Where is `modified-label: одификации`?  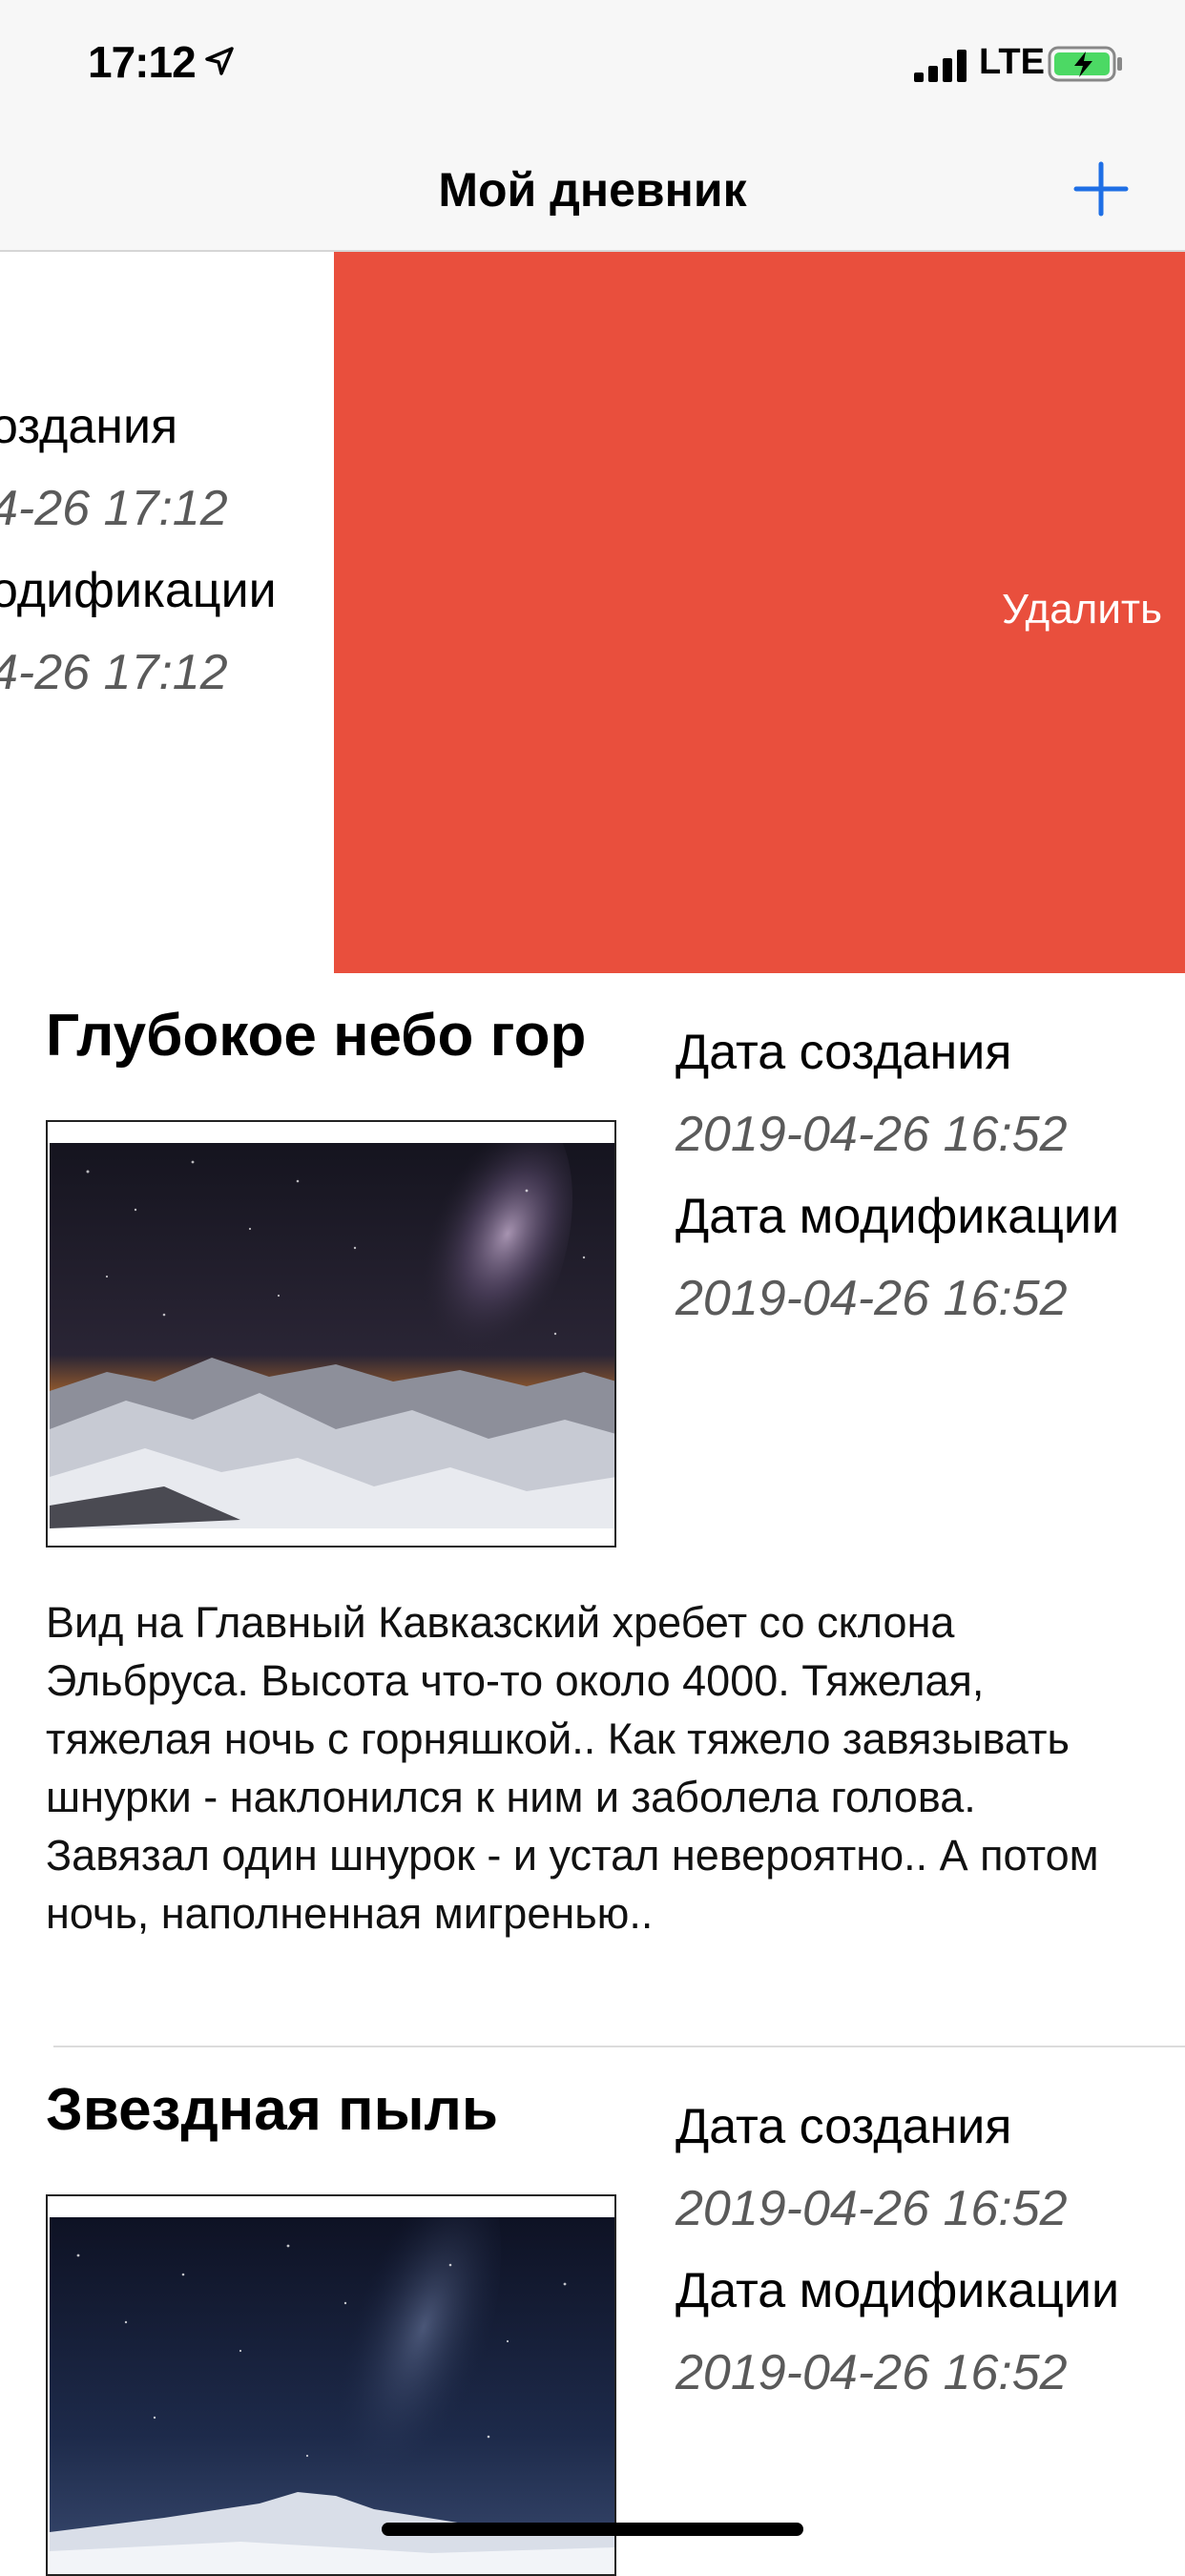 modified-label: одификации is located at coordinates (138, 590).